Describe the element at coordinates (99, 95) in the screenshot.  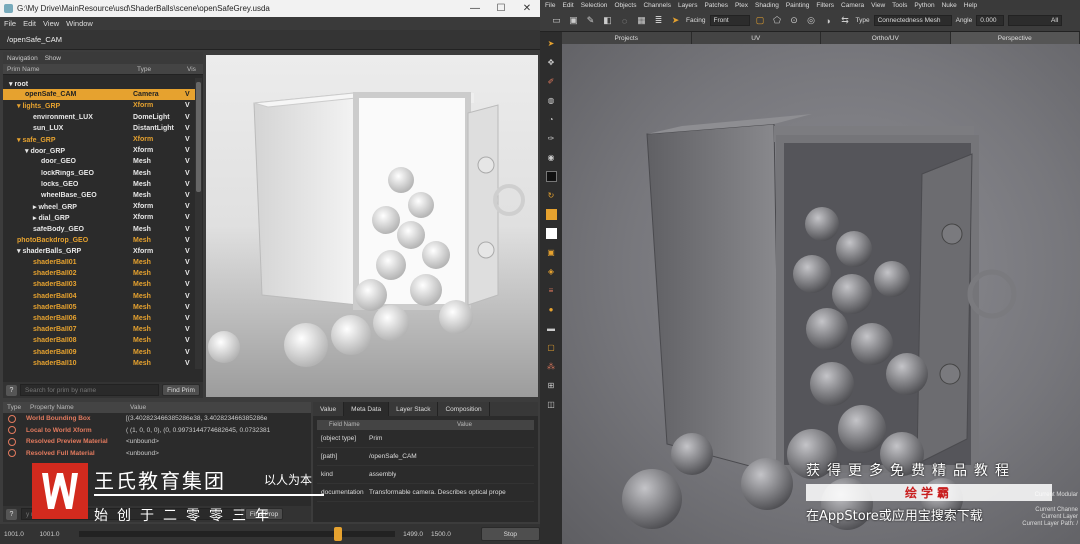
I see `tree-row: openSafe_CAM Camera V` at that location.